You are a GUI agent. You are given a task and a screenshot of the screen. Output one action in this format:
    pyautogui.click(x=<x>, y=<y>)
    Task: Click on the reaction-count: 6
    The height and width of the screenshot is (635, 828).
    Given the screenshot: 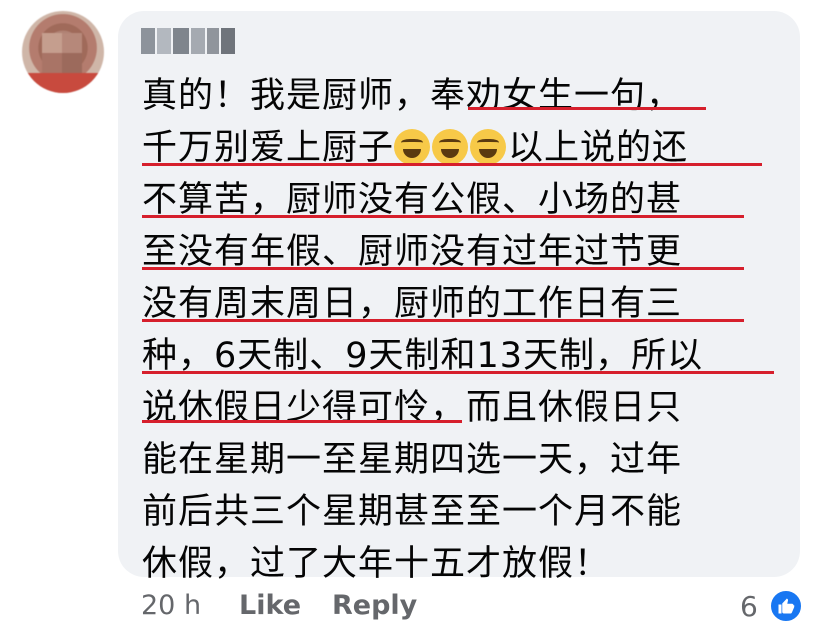 What is the action you would take?
    pyautogui.click(x=749, y=606)
    